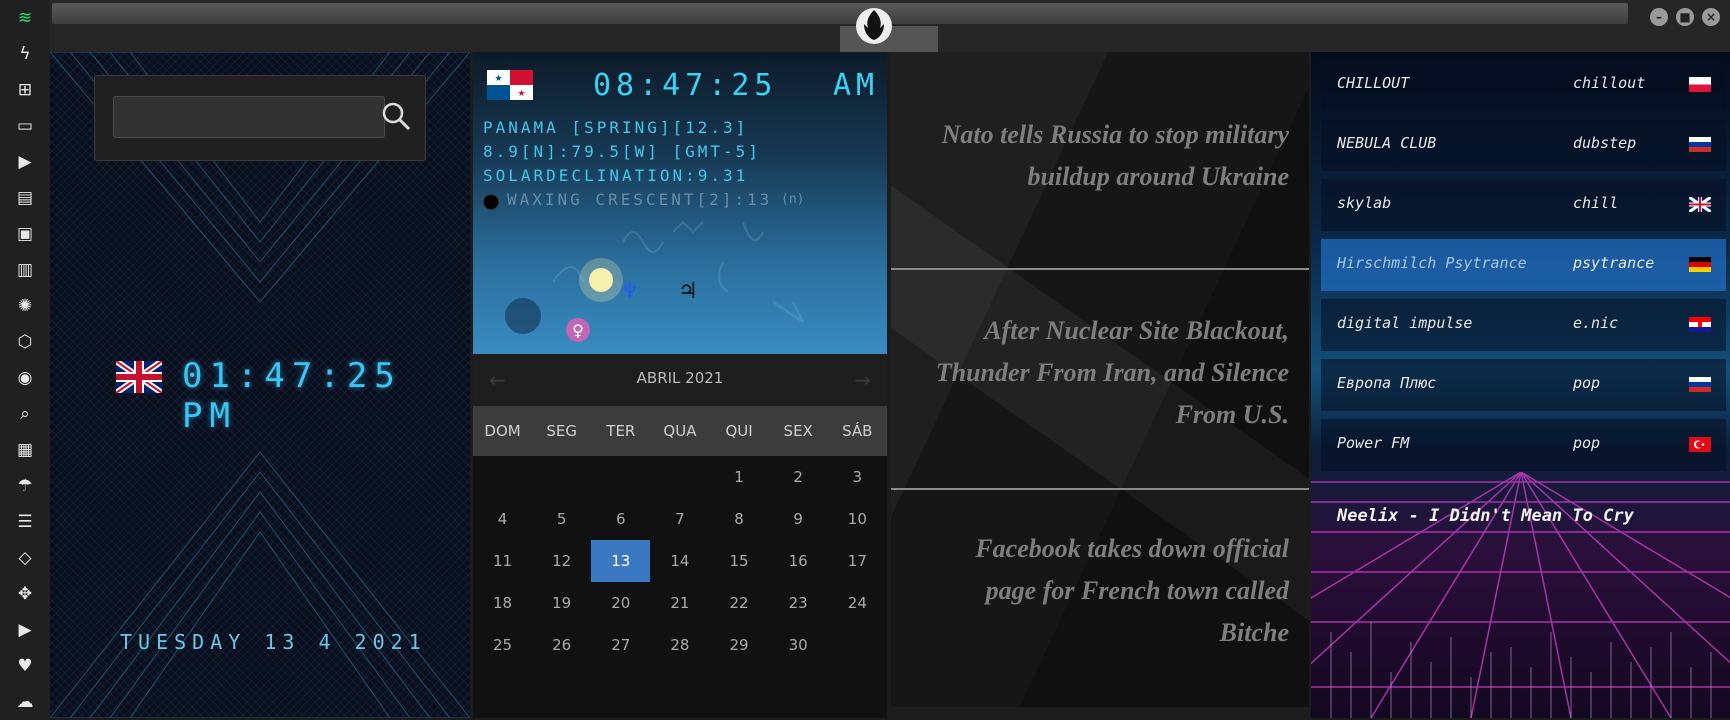  Describe the element at coordinates (25, 54) in the screenshot. I see `bolt-icon: ϟ` at that location.